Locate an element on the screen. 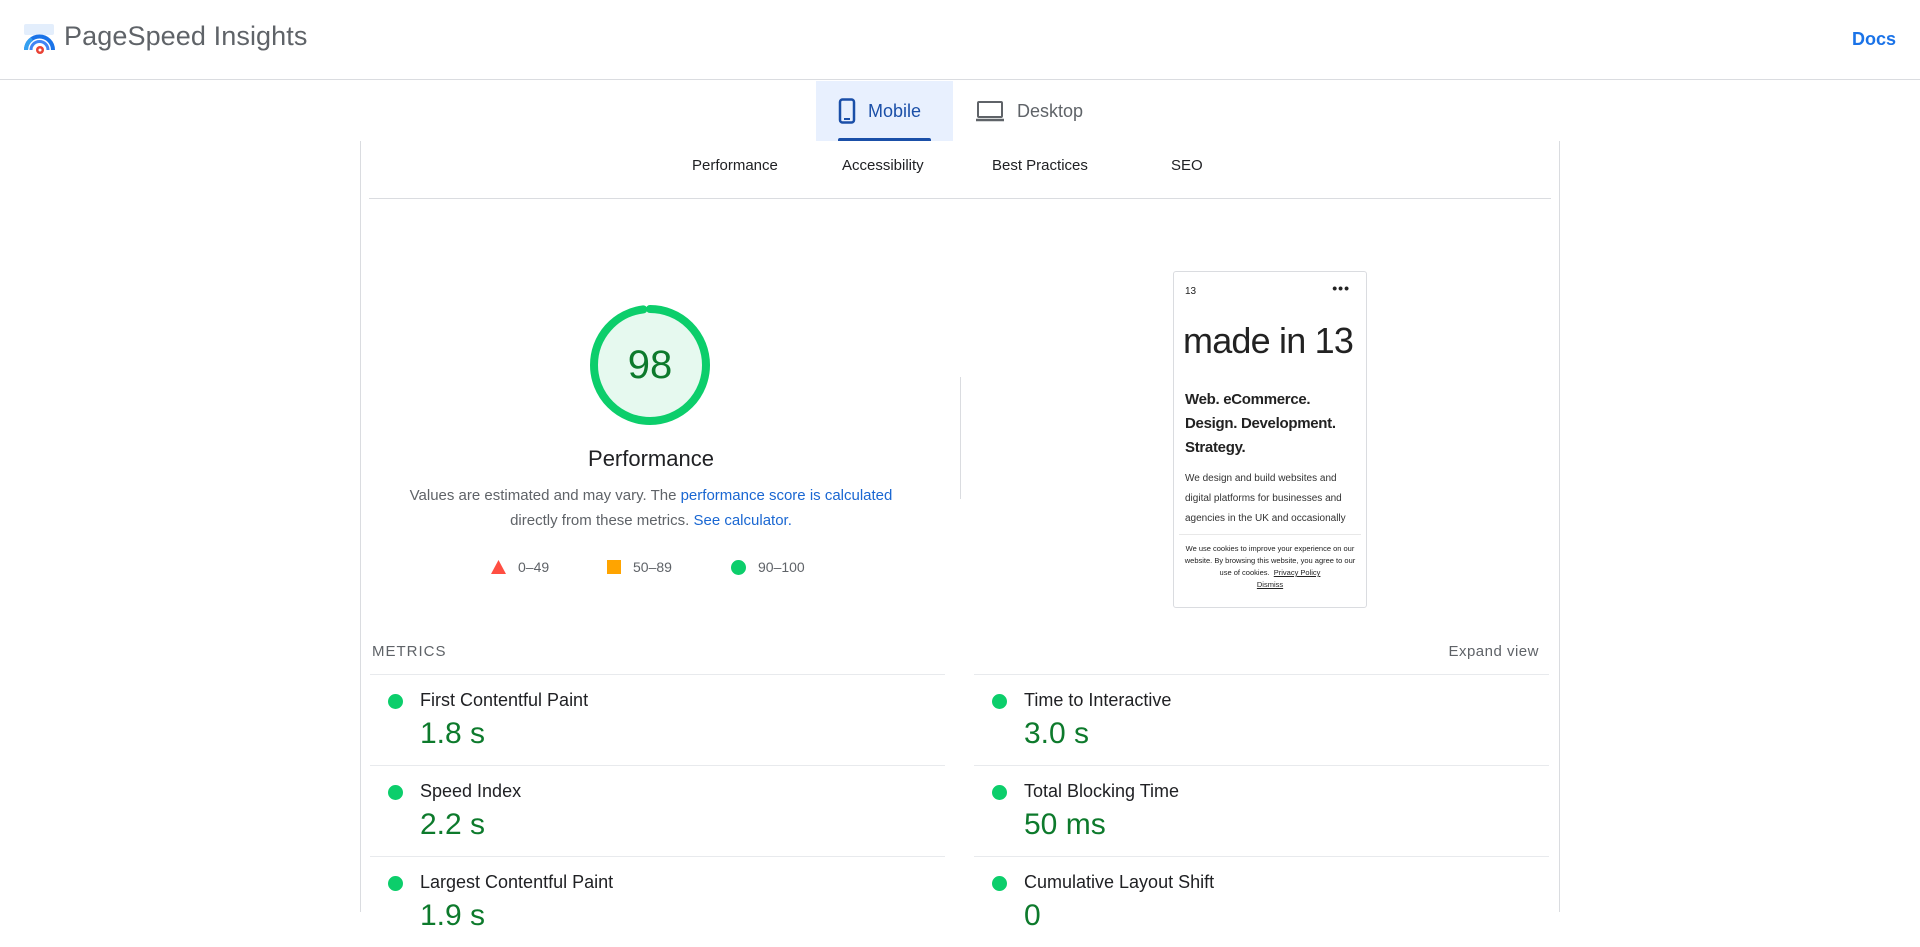 The image size is (1920, 947). metric-value: 3.0 s is located at coordinates (1057, 733).